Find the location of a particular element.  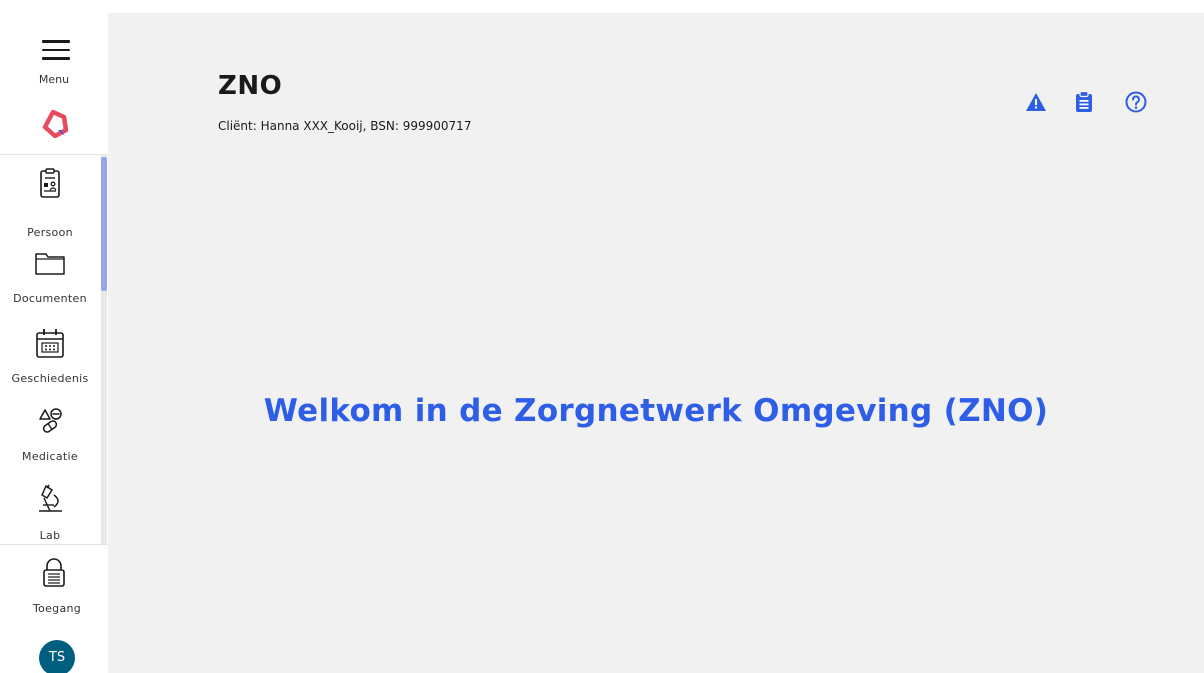

logo-icon is located at coordinates (55, 124).